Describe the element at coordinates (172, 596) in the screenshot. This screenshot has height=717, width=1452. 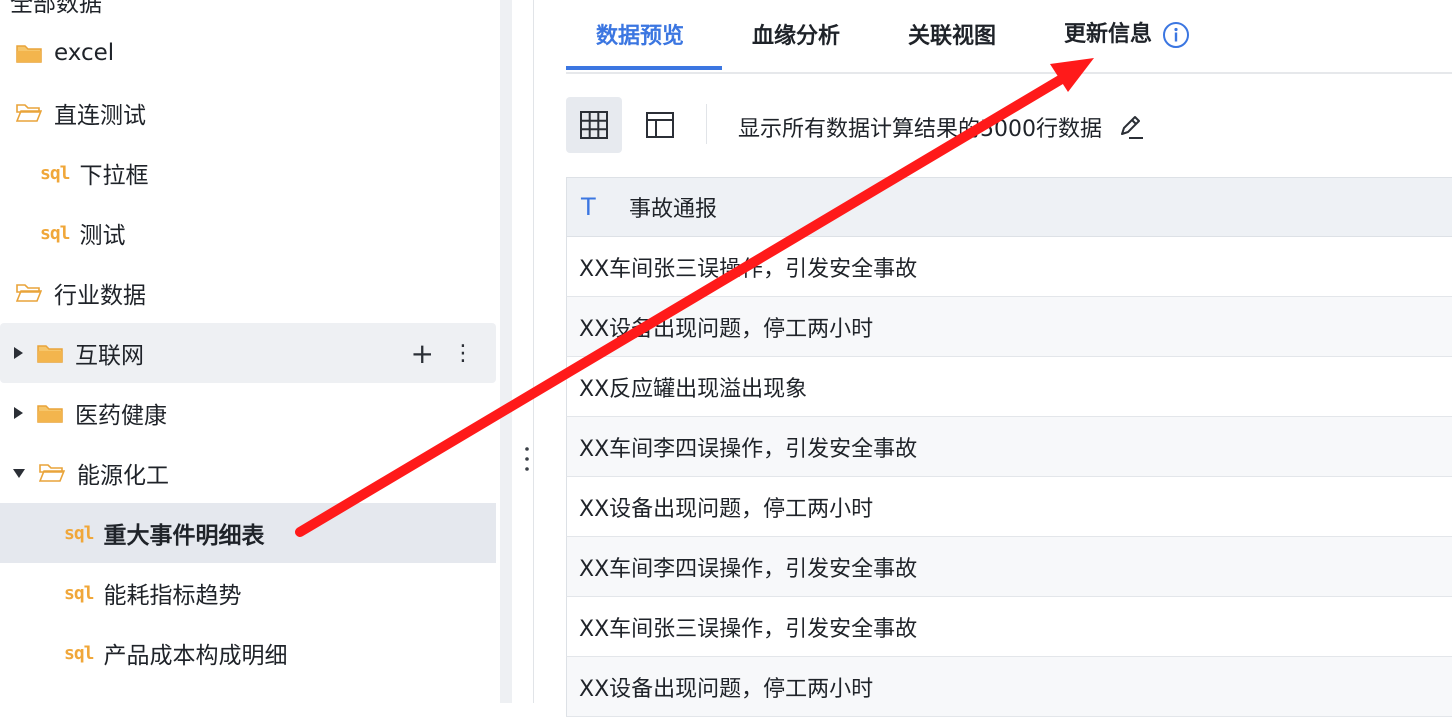
I see `tree-item-label: 能耗指标趋势` at that location.